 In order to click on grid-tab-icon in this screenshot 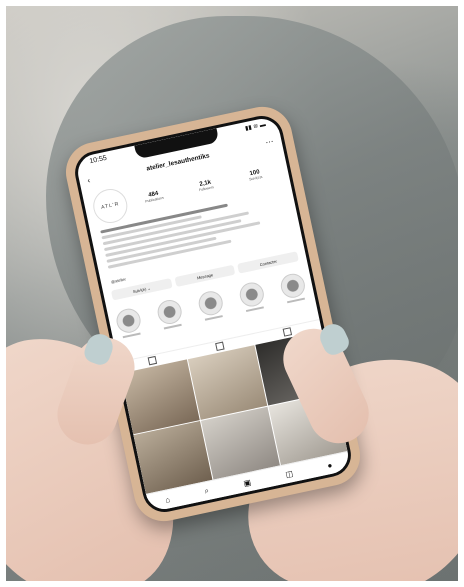, I will do `click(152, 360)`.